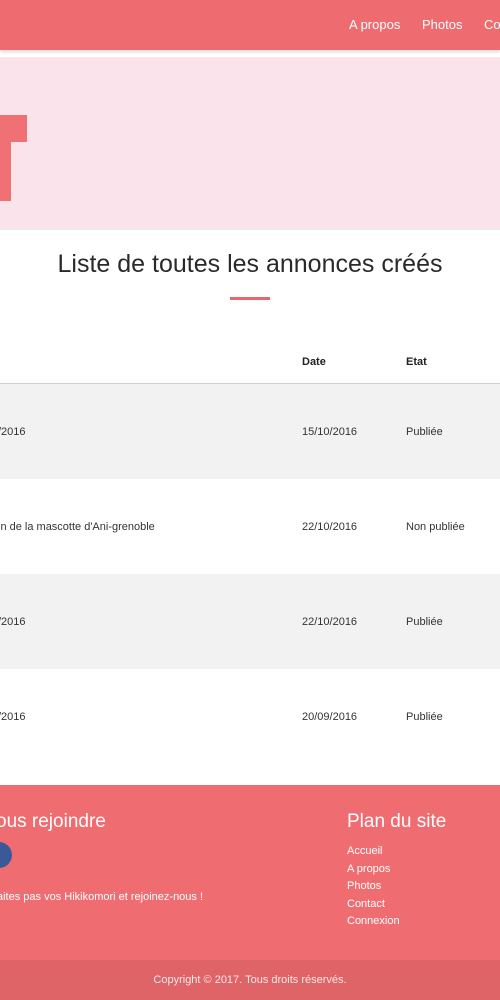  What do you see at coordinates (6, 855) in the screenshot?
I see `facebook-icon` at bounding box center [6, 855].